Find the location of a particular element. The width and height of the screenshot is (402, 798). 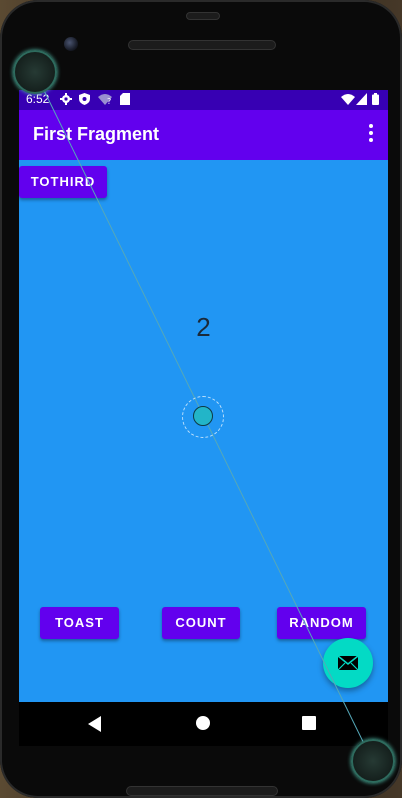

touch-end-marker is located at coordinates (373, 761).